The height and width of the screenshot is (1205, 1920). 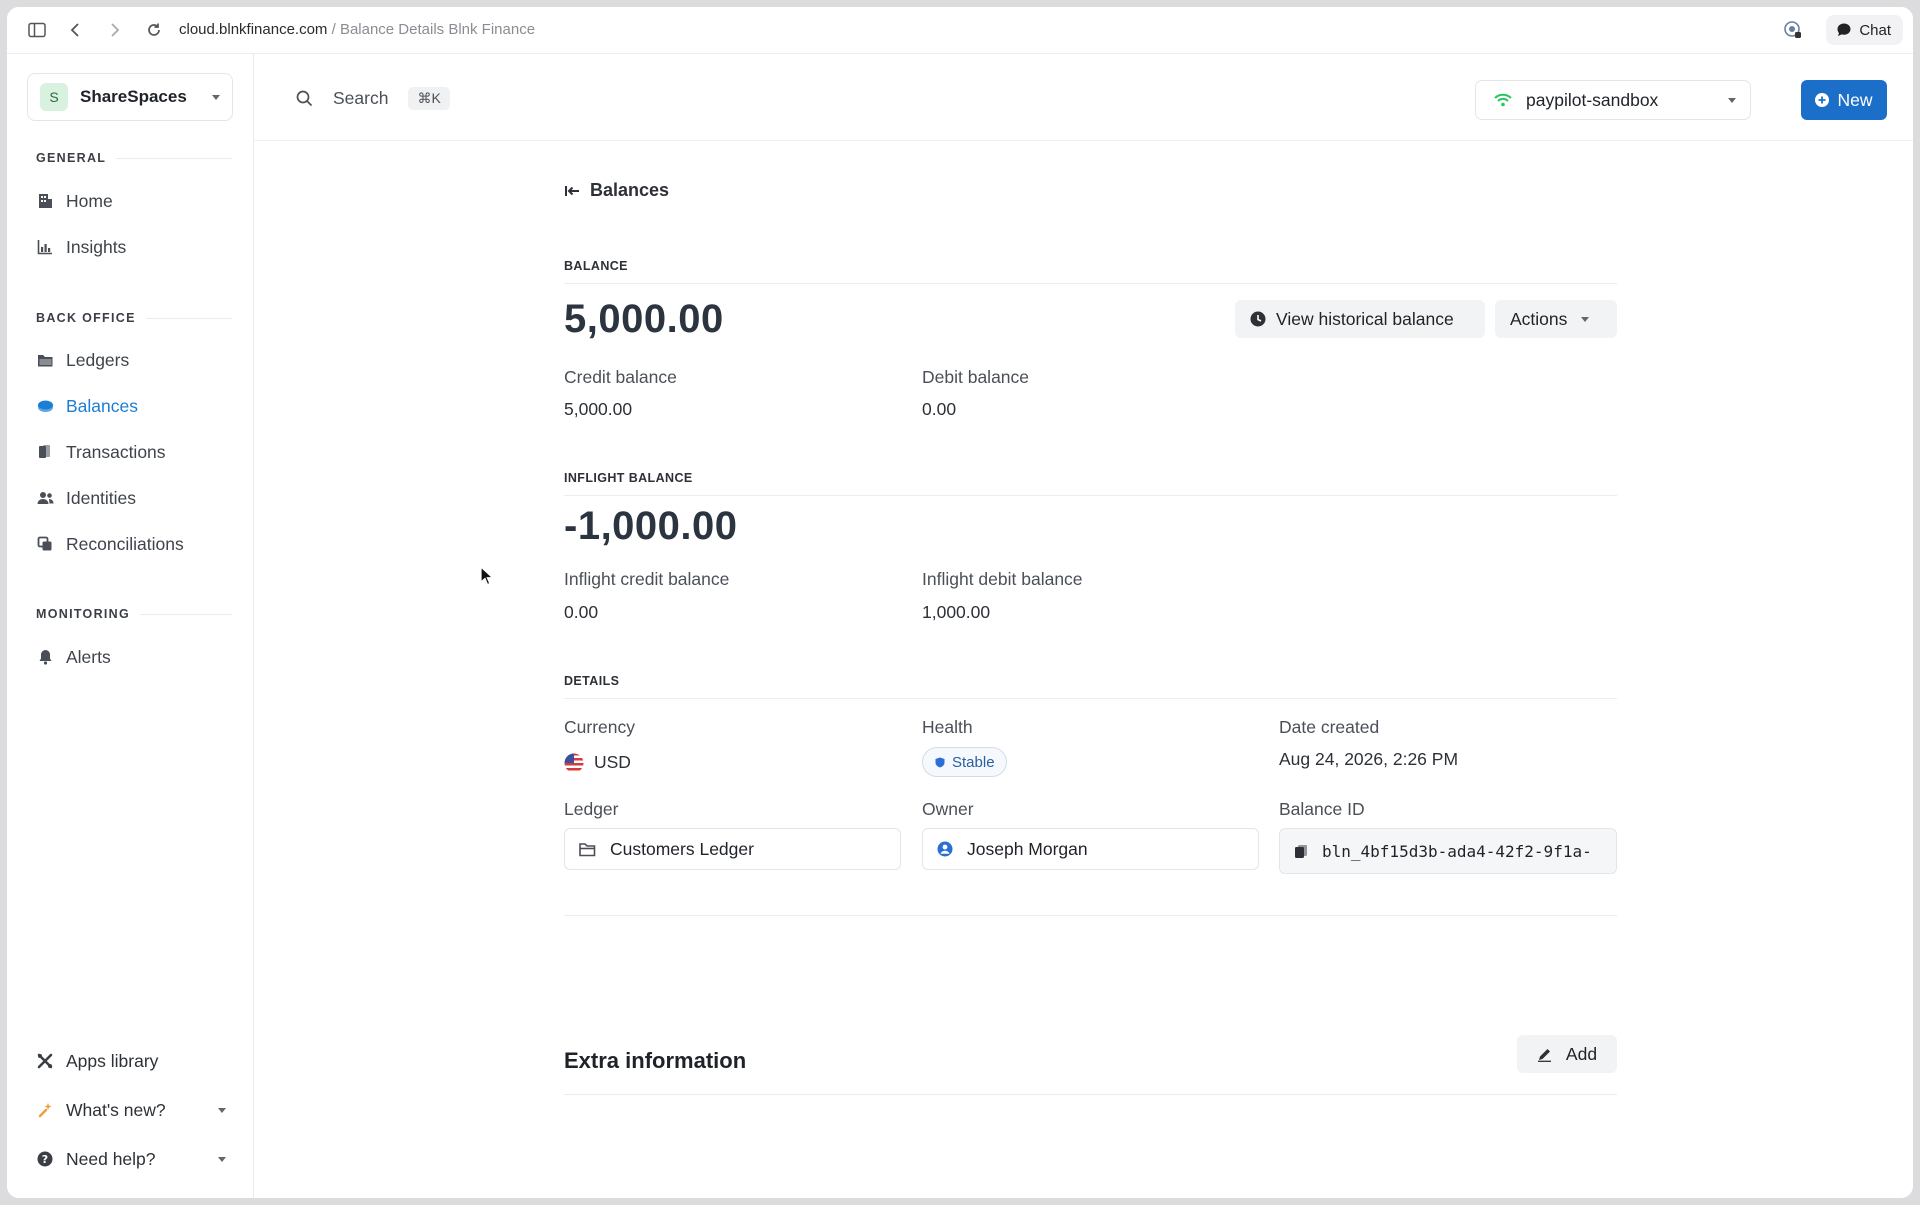 I want to click on section-general-label: GENERAL, so click(x=134, y=158).